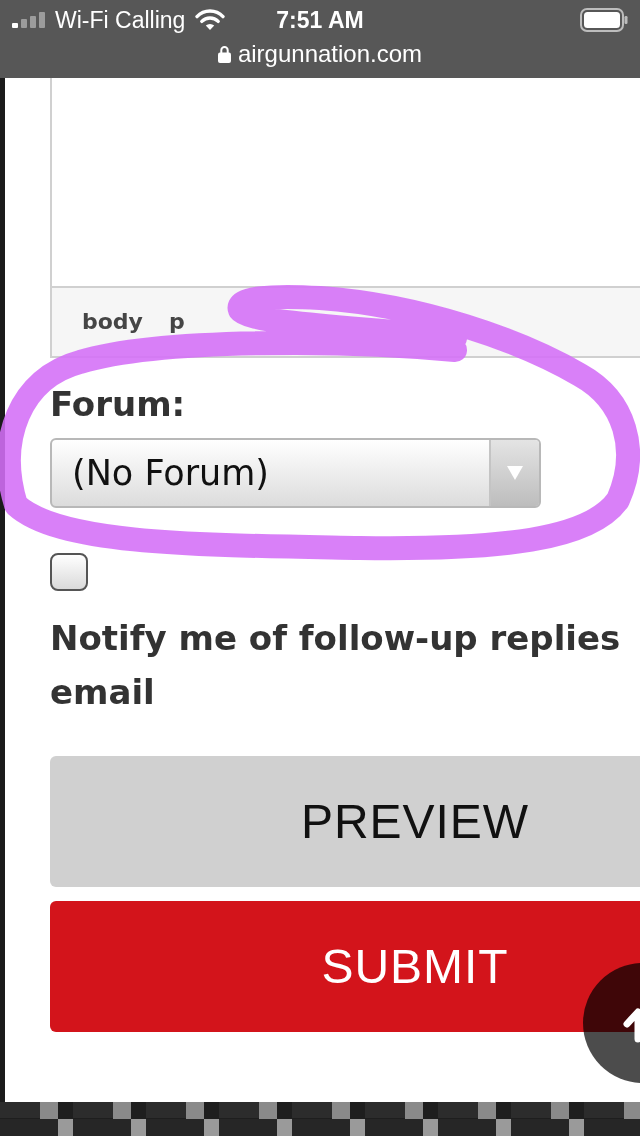  Describe the element at coordinates (176, 322) in the screenshot. I see `element-path-link: p` at that location.